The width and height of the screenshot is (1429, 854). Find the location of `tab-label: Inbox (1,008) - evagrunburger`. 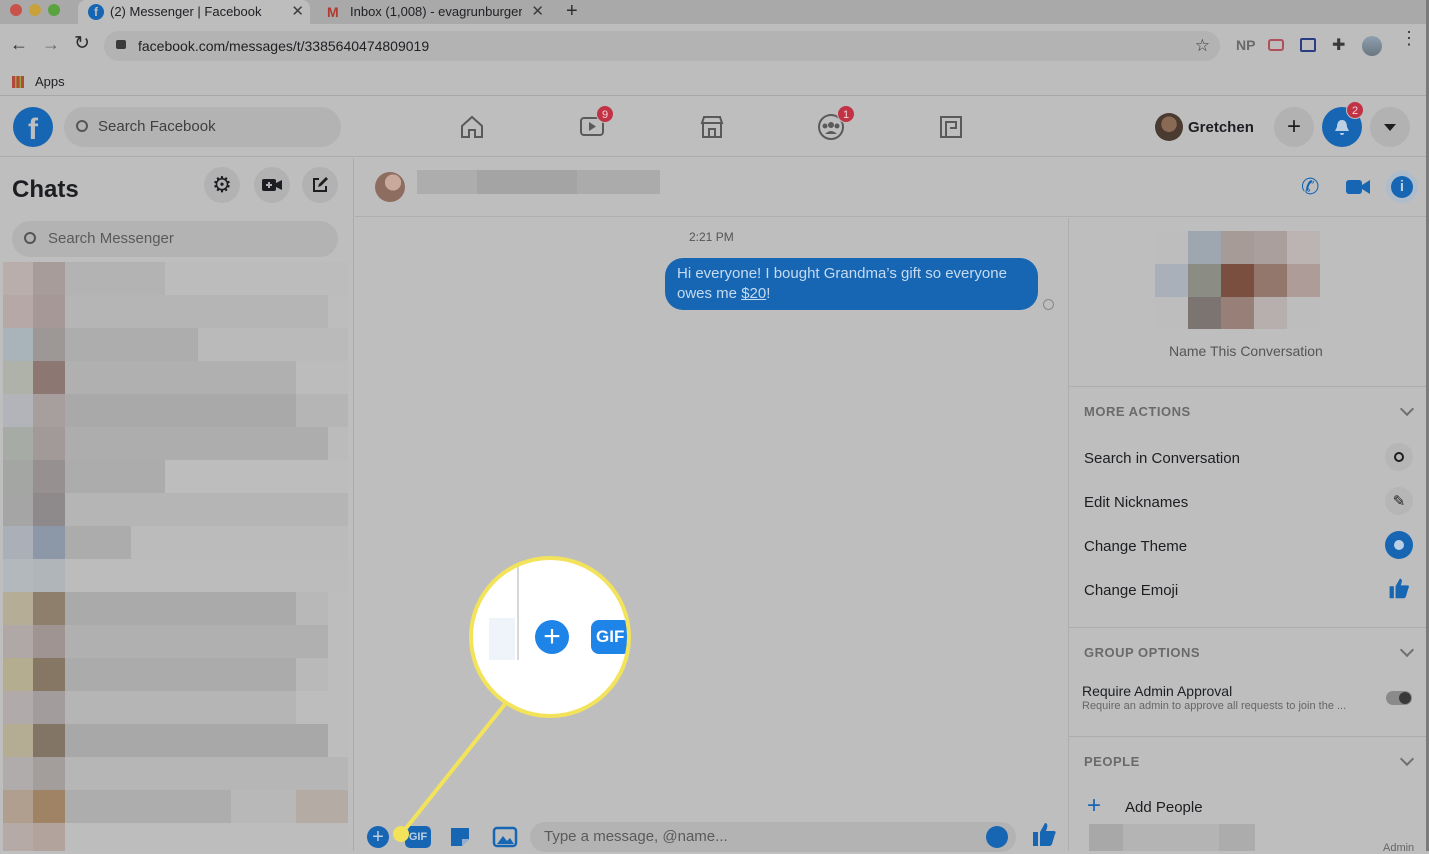

tab-label: Inbox (1,008) - evagrunburger is located at coordinates (436, 11).